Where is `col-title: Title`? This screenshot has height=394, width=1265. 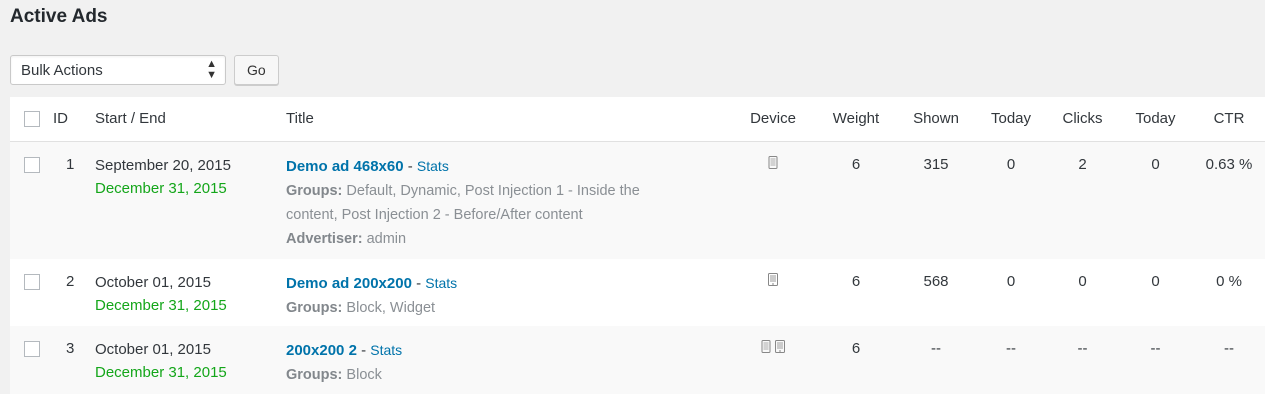 col-title: Title is located at coordinates (300, 119).